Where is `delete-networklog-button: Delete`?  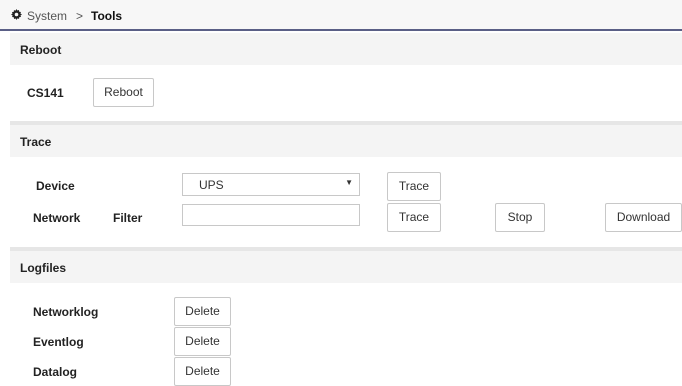 delete-networklog-button: Delete is located at coordinates (202, 311).